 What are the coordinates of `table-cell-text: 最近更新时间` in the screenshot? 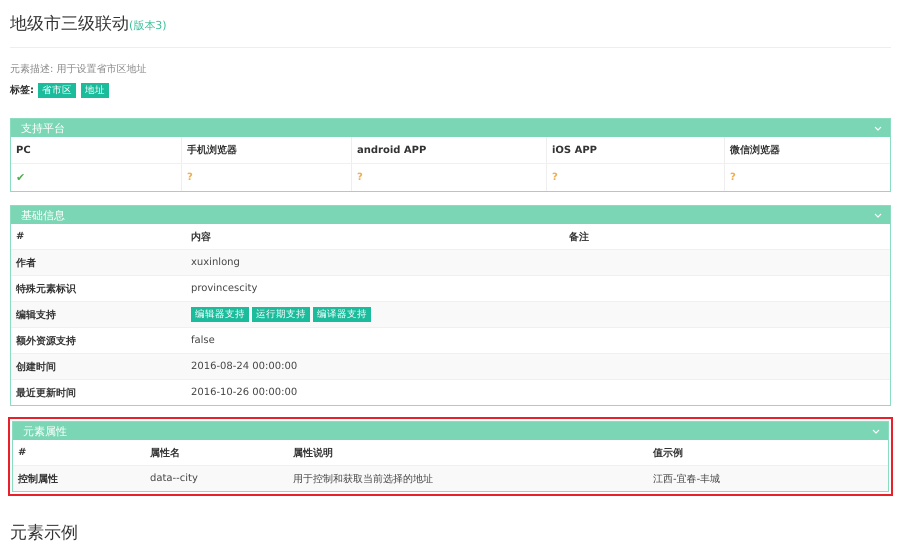 It's located at (46, 393).